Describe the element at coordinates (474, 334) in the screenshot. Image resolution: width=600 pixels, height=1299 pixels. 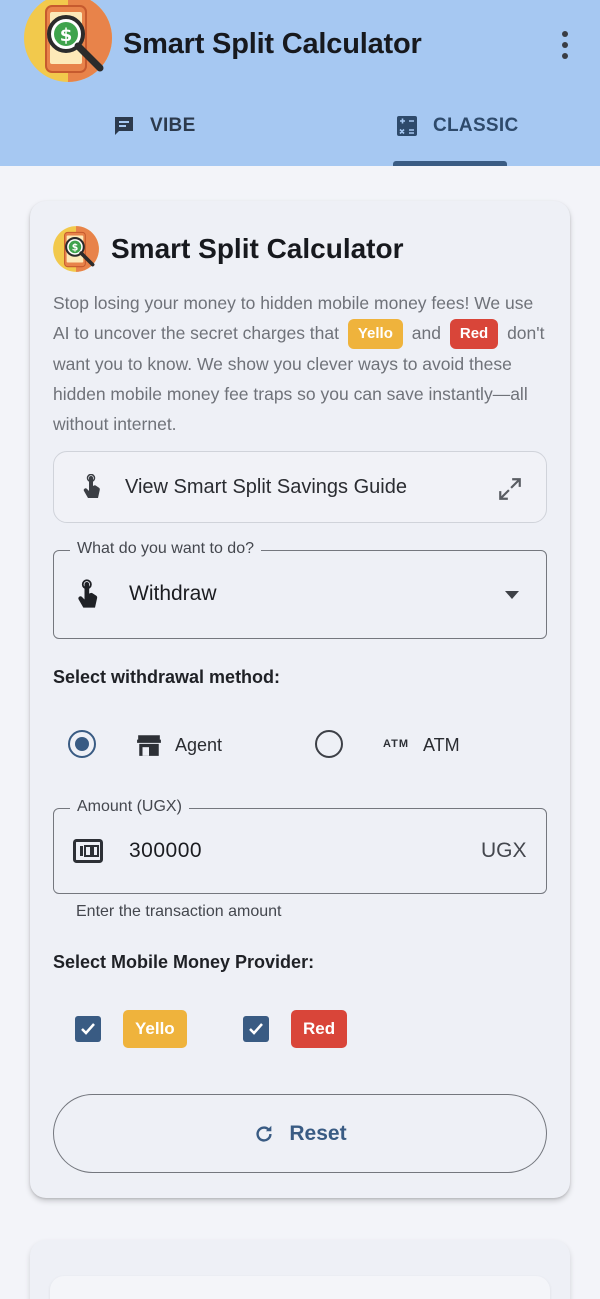
I see `chip-red: Red` at that location.